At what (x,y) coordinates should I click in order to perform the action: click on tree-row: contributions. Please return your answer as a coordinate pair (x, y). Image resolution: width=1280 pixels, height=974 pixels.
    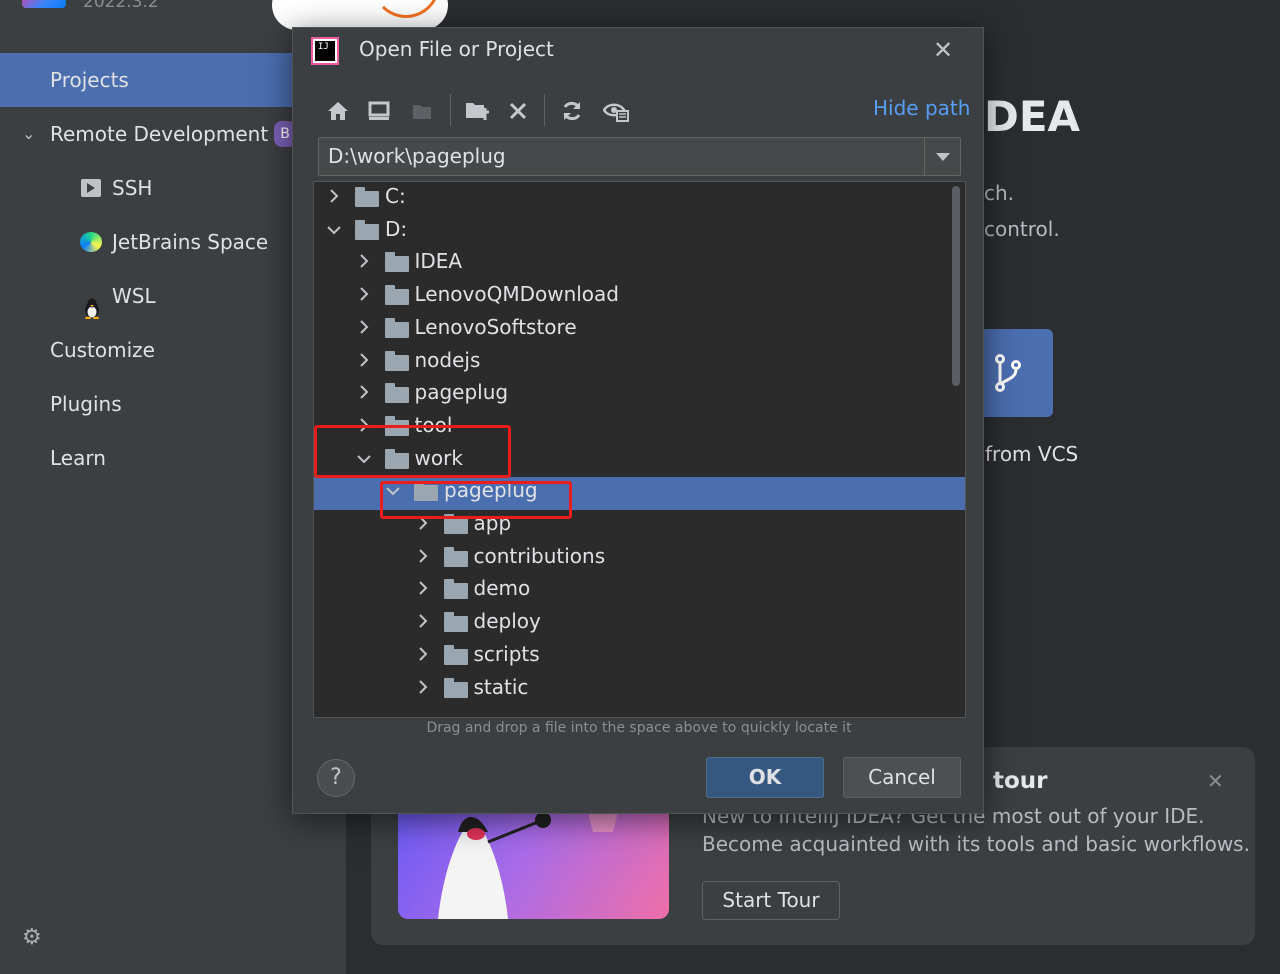
    Looking at the image, I should click on (639, 559).